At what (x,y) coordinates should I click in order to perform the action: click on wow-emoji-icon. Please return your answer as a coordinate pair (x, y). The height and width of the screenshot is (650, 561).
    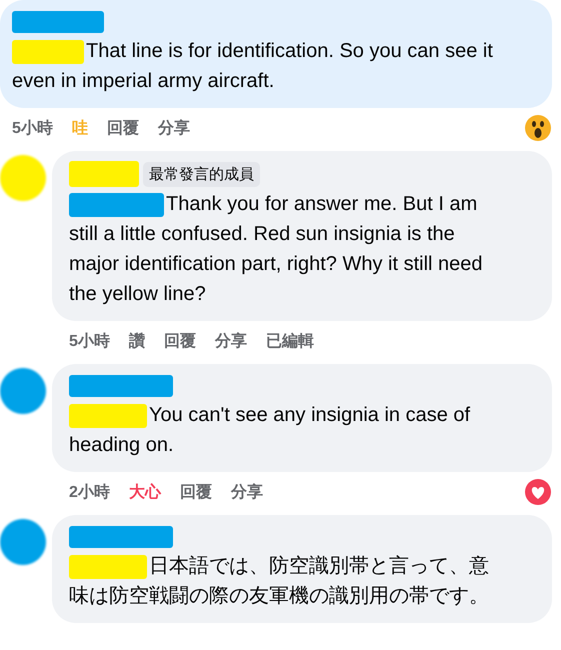
    Looking at the image, I should click on (538, 128).